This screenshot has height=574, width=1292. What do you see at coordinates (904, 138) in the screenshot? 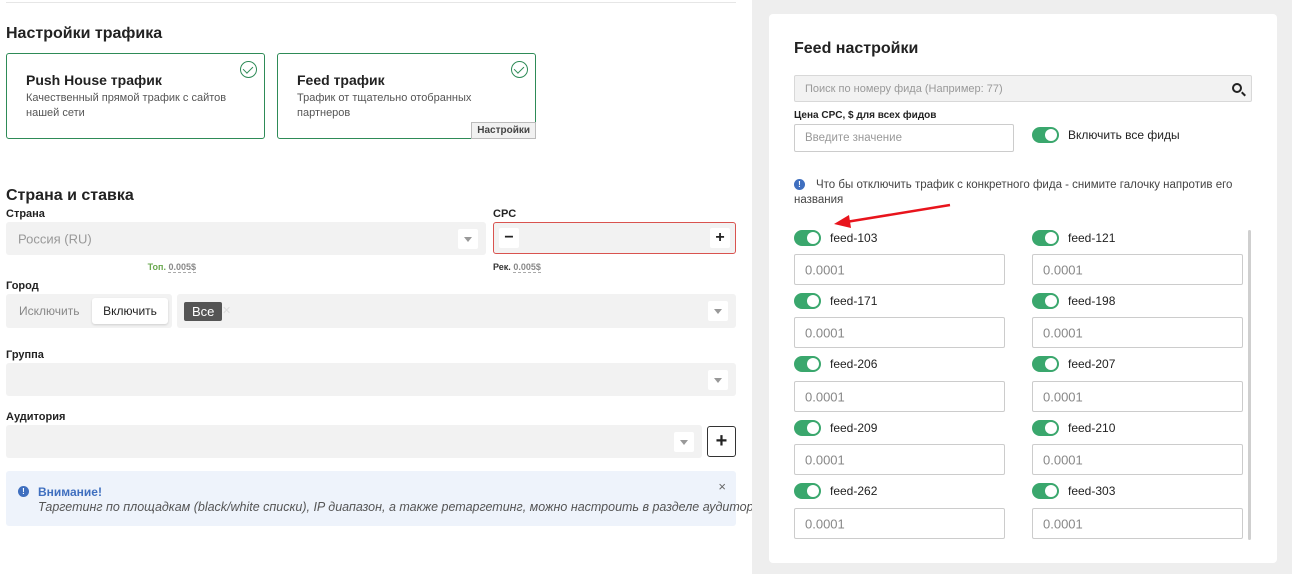
I see `cpc-all-input: Введите значение` at bounding box center [904, 138].